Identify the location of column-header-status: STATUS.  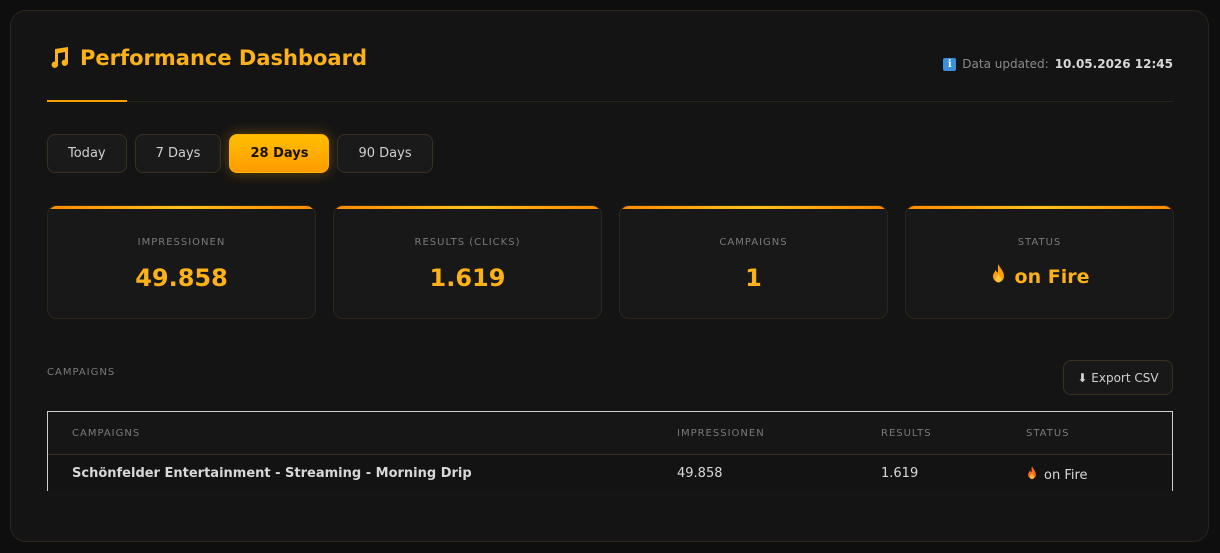
(1048, 433).